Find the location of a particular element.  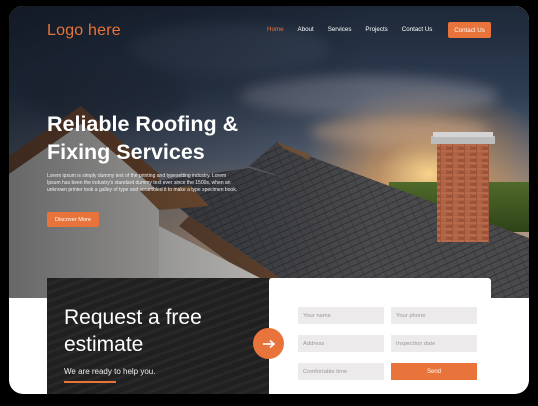

estimate-form: Send is located at coordinates (380, 336).